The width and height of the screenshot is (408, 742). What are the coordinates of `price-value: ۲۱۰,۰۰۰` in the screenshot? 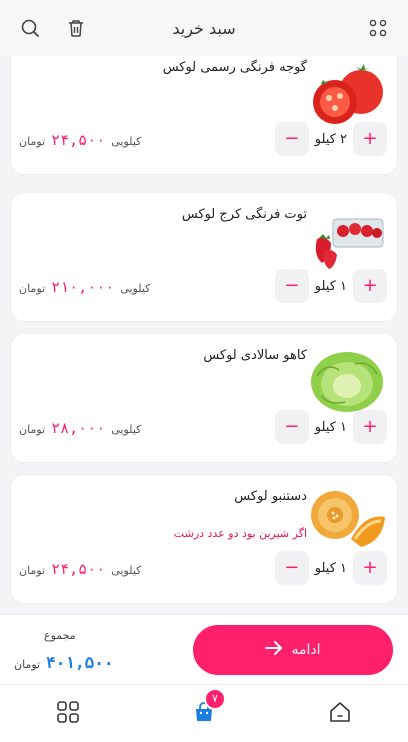 It's located at (83, 287).